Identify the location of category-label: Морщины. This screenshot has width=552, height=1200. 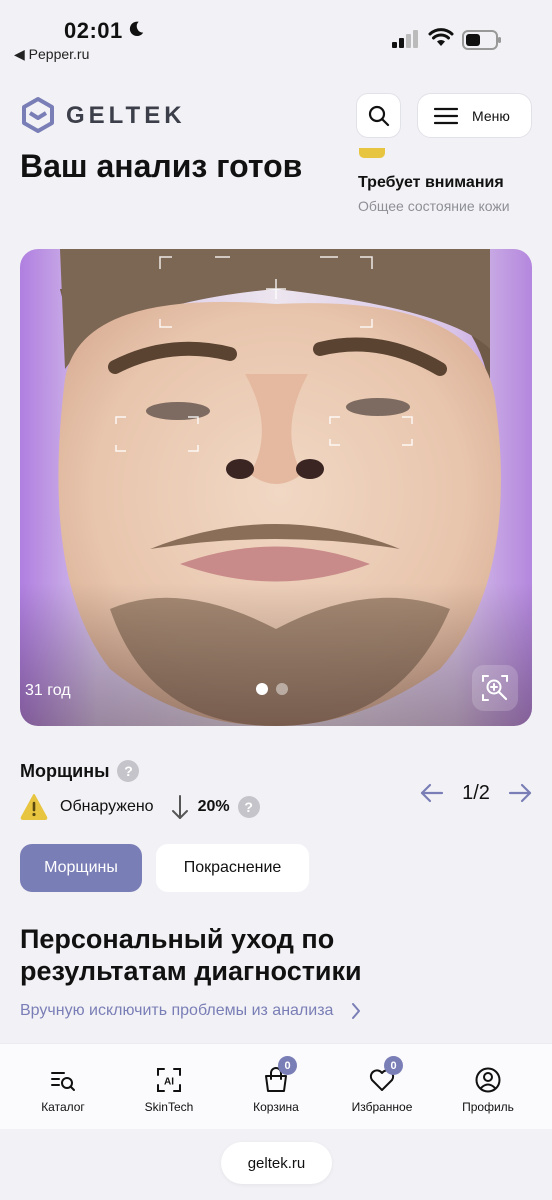
(65, 770).